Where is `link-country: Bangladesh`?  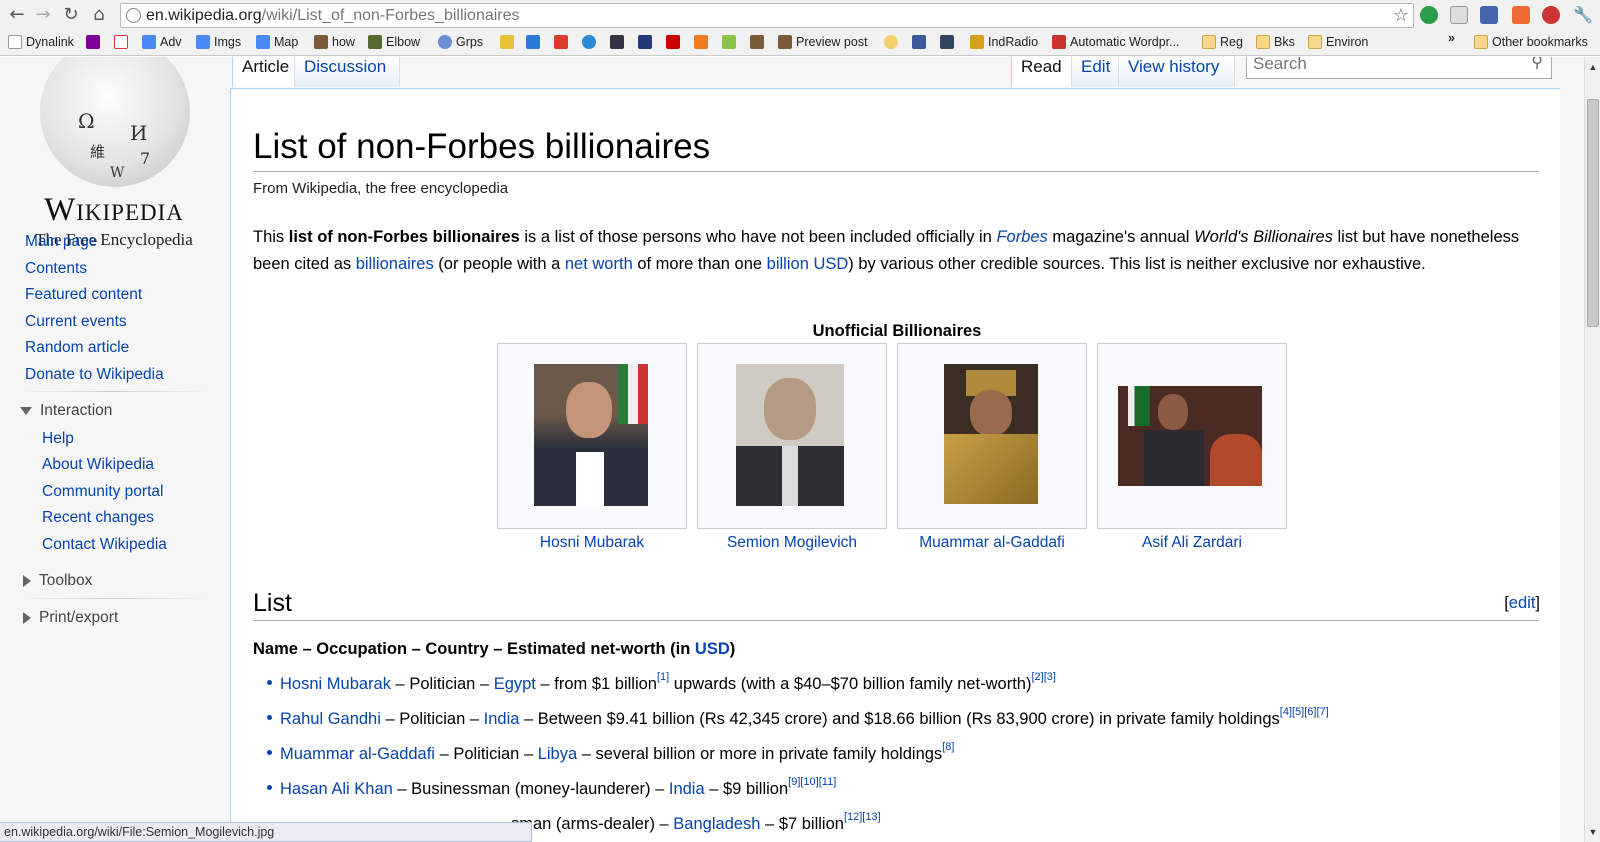
link-country: Bangladesh is located at coordinates (716, 824).